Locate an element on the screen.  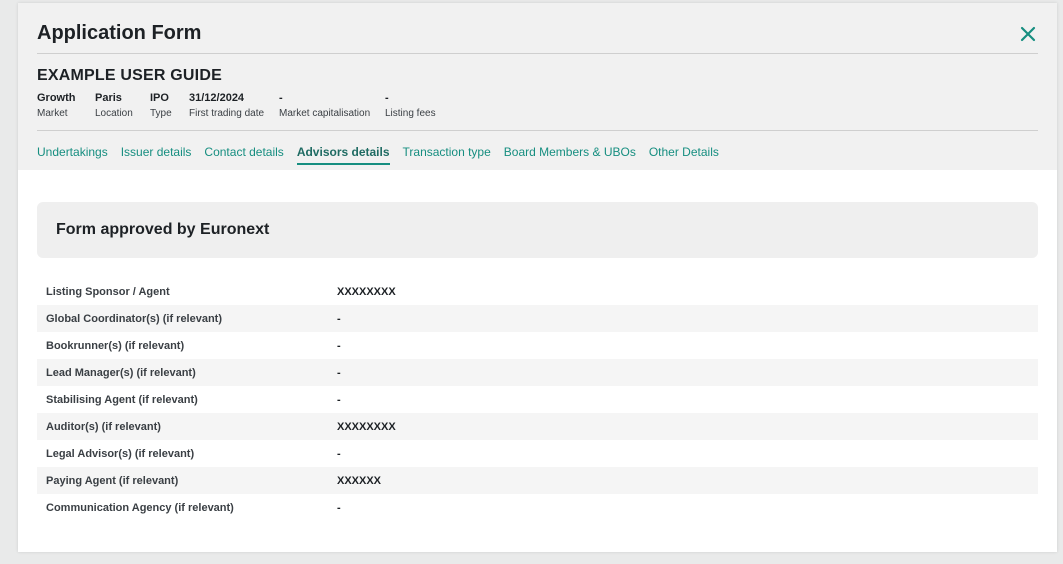
meta-label: Market is located at coordinates (52, 113).